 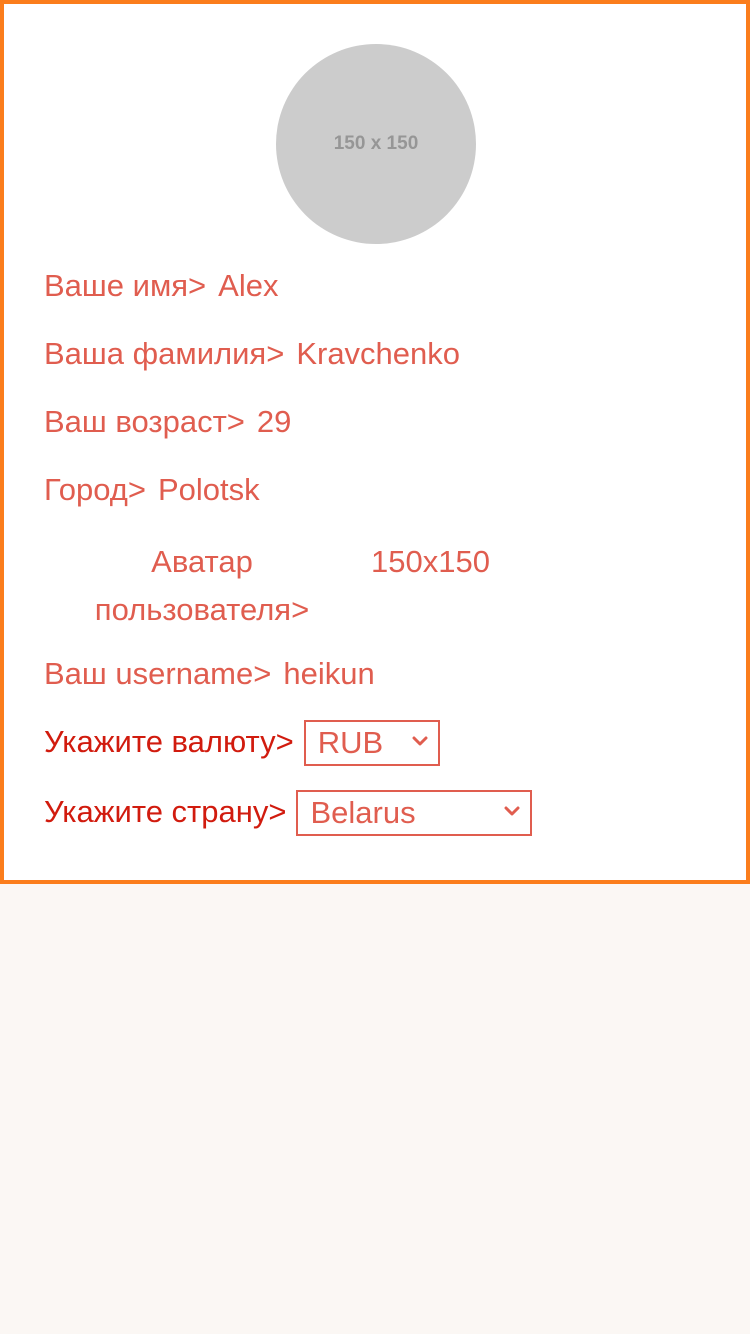 What do you see at coordinates (202, 609) in the screenshot?
I see `avatar-label-line2: пользователя>` at bounding box center [202, 609].